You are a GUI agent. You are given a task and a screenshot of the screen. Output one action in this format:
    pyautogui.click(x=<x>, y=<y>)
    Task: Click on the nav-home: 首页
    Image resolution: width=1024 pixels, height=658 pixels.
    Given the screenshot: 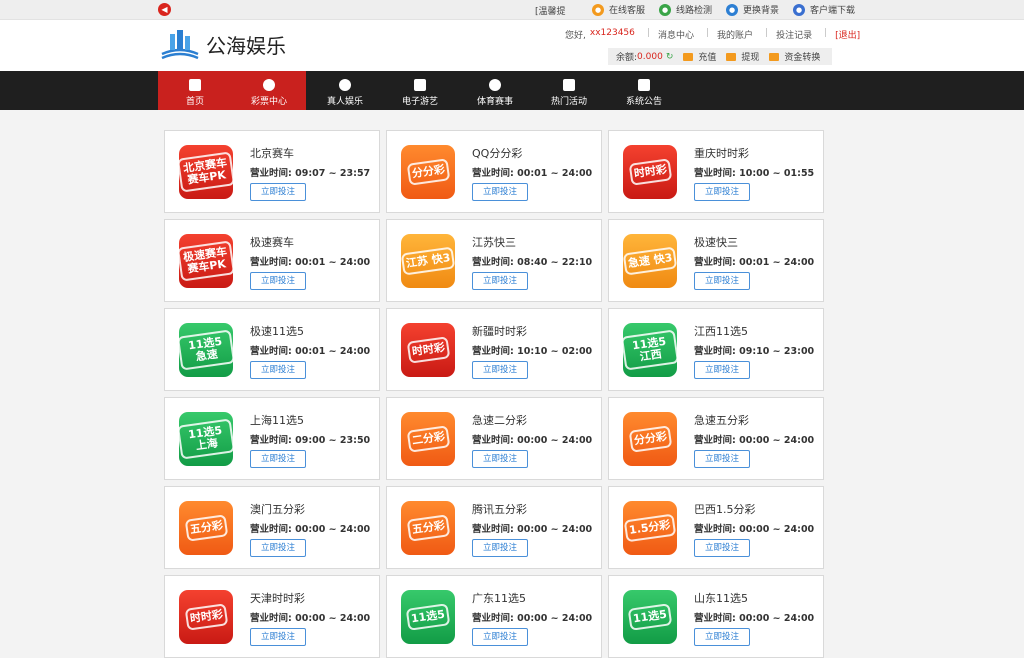 What is the action you would take?
    pyautogui.click(x=195, y=90)
    